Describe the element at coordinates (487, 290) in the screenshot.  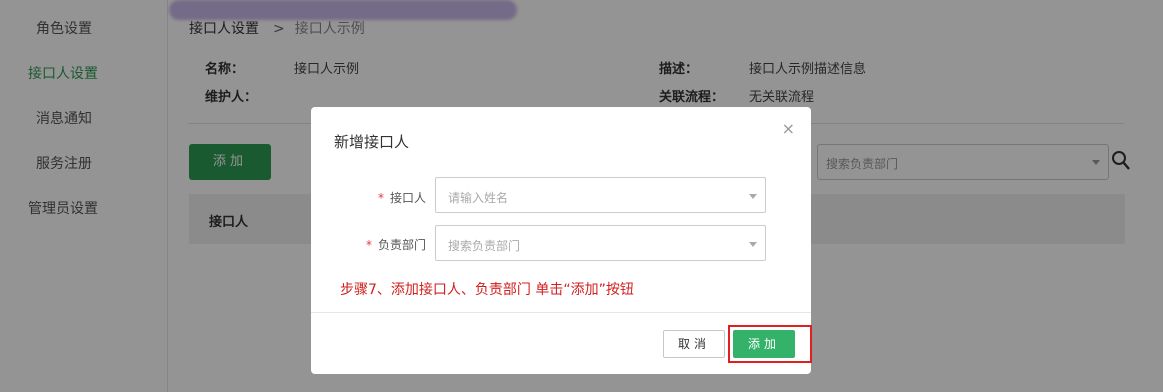
I see `instruction-annotation: 步骤7、添加接口人、负责部门 单击“添加”按钮` at that location.